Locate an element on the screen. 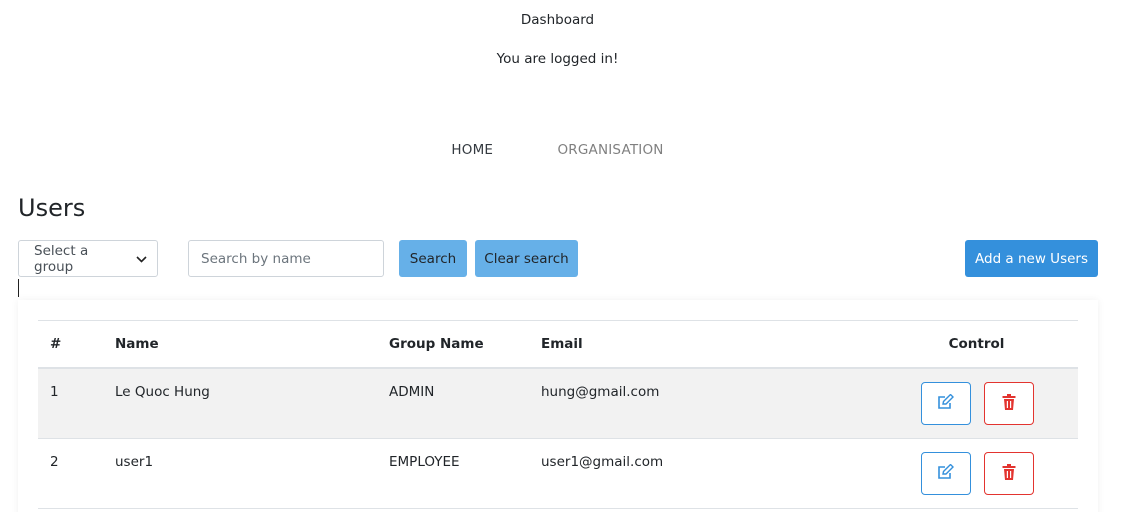 The image size is (1147, 512). chevron-down-icon is located at coordinates (141, 259).